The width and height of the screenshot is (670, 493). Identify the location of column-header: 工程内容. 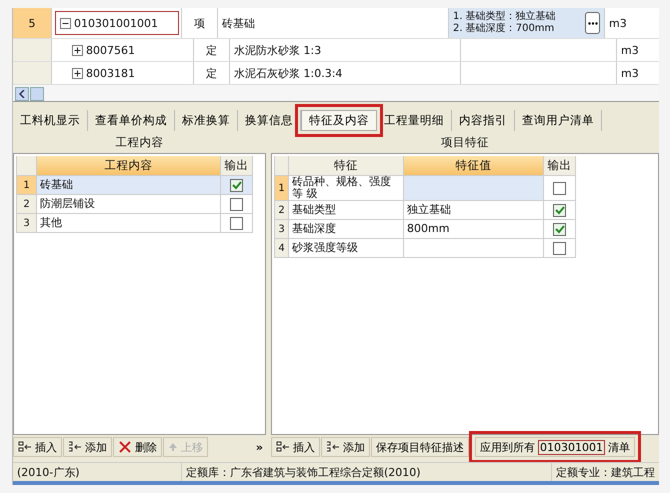
(129, 166).